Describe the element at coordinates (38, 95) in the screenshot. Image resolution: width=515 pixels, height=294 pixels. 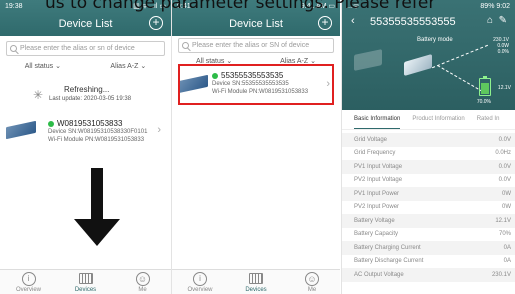
I see `spinner-icon: ✳` at that location.